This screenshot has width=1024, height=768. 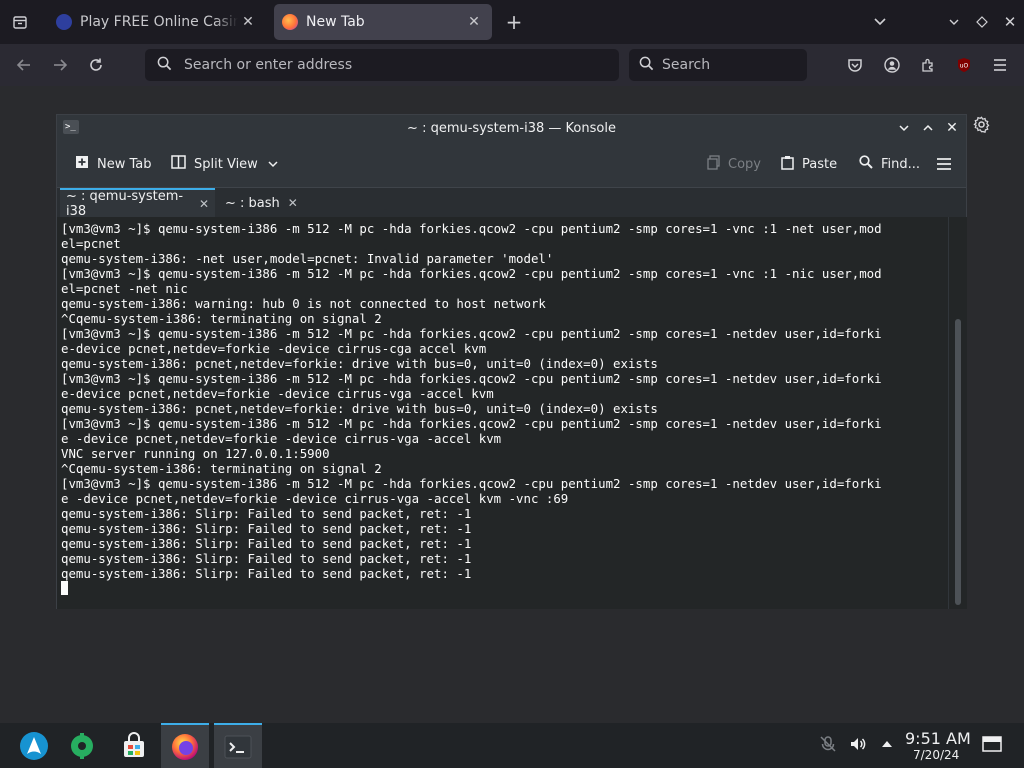 I want to click on terminal-line: el=pcnet -net nic, so click(x=124, y=288).